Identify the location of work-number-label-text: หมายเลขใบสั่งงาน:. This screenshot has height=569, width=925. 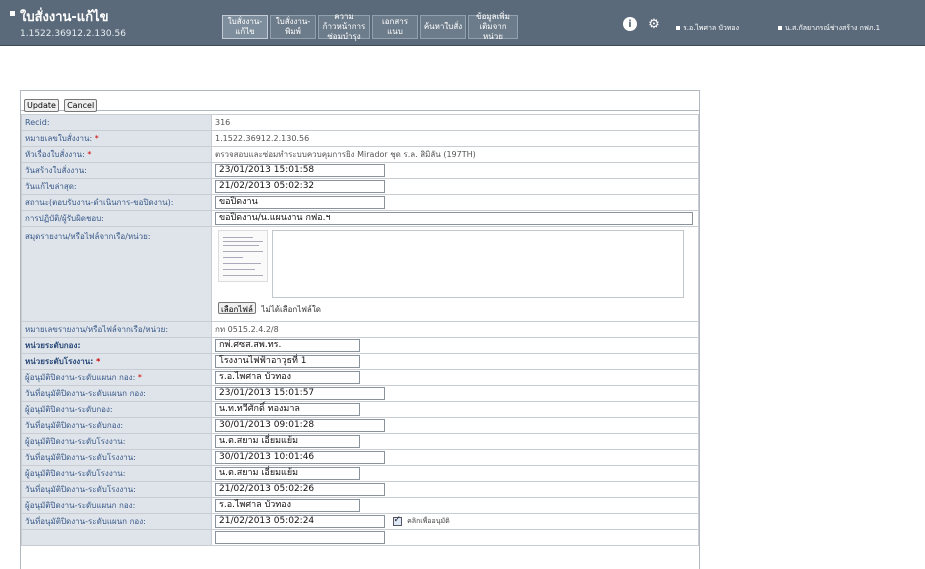
(59, 138).